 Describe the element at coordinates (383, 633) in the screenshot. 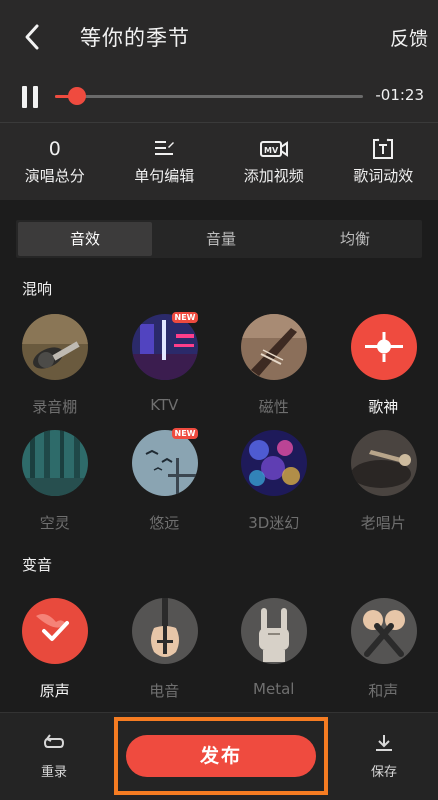

I see `crossed-mics-icon` at that location.